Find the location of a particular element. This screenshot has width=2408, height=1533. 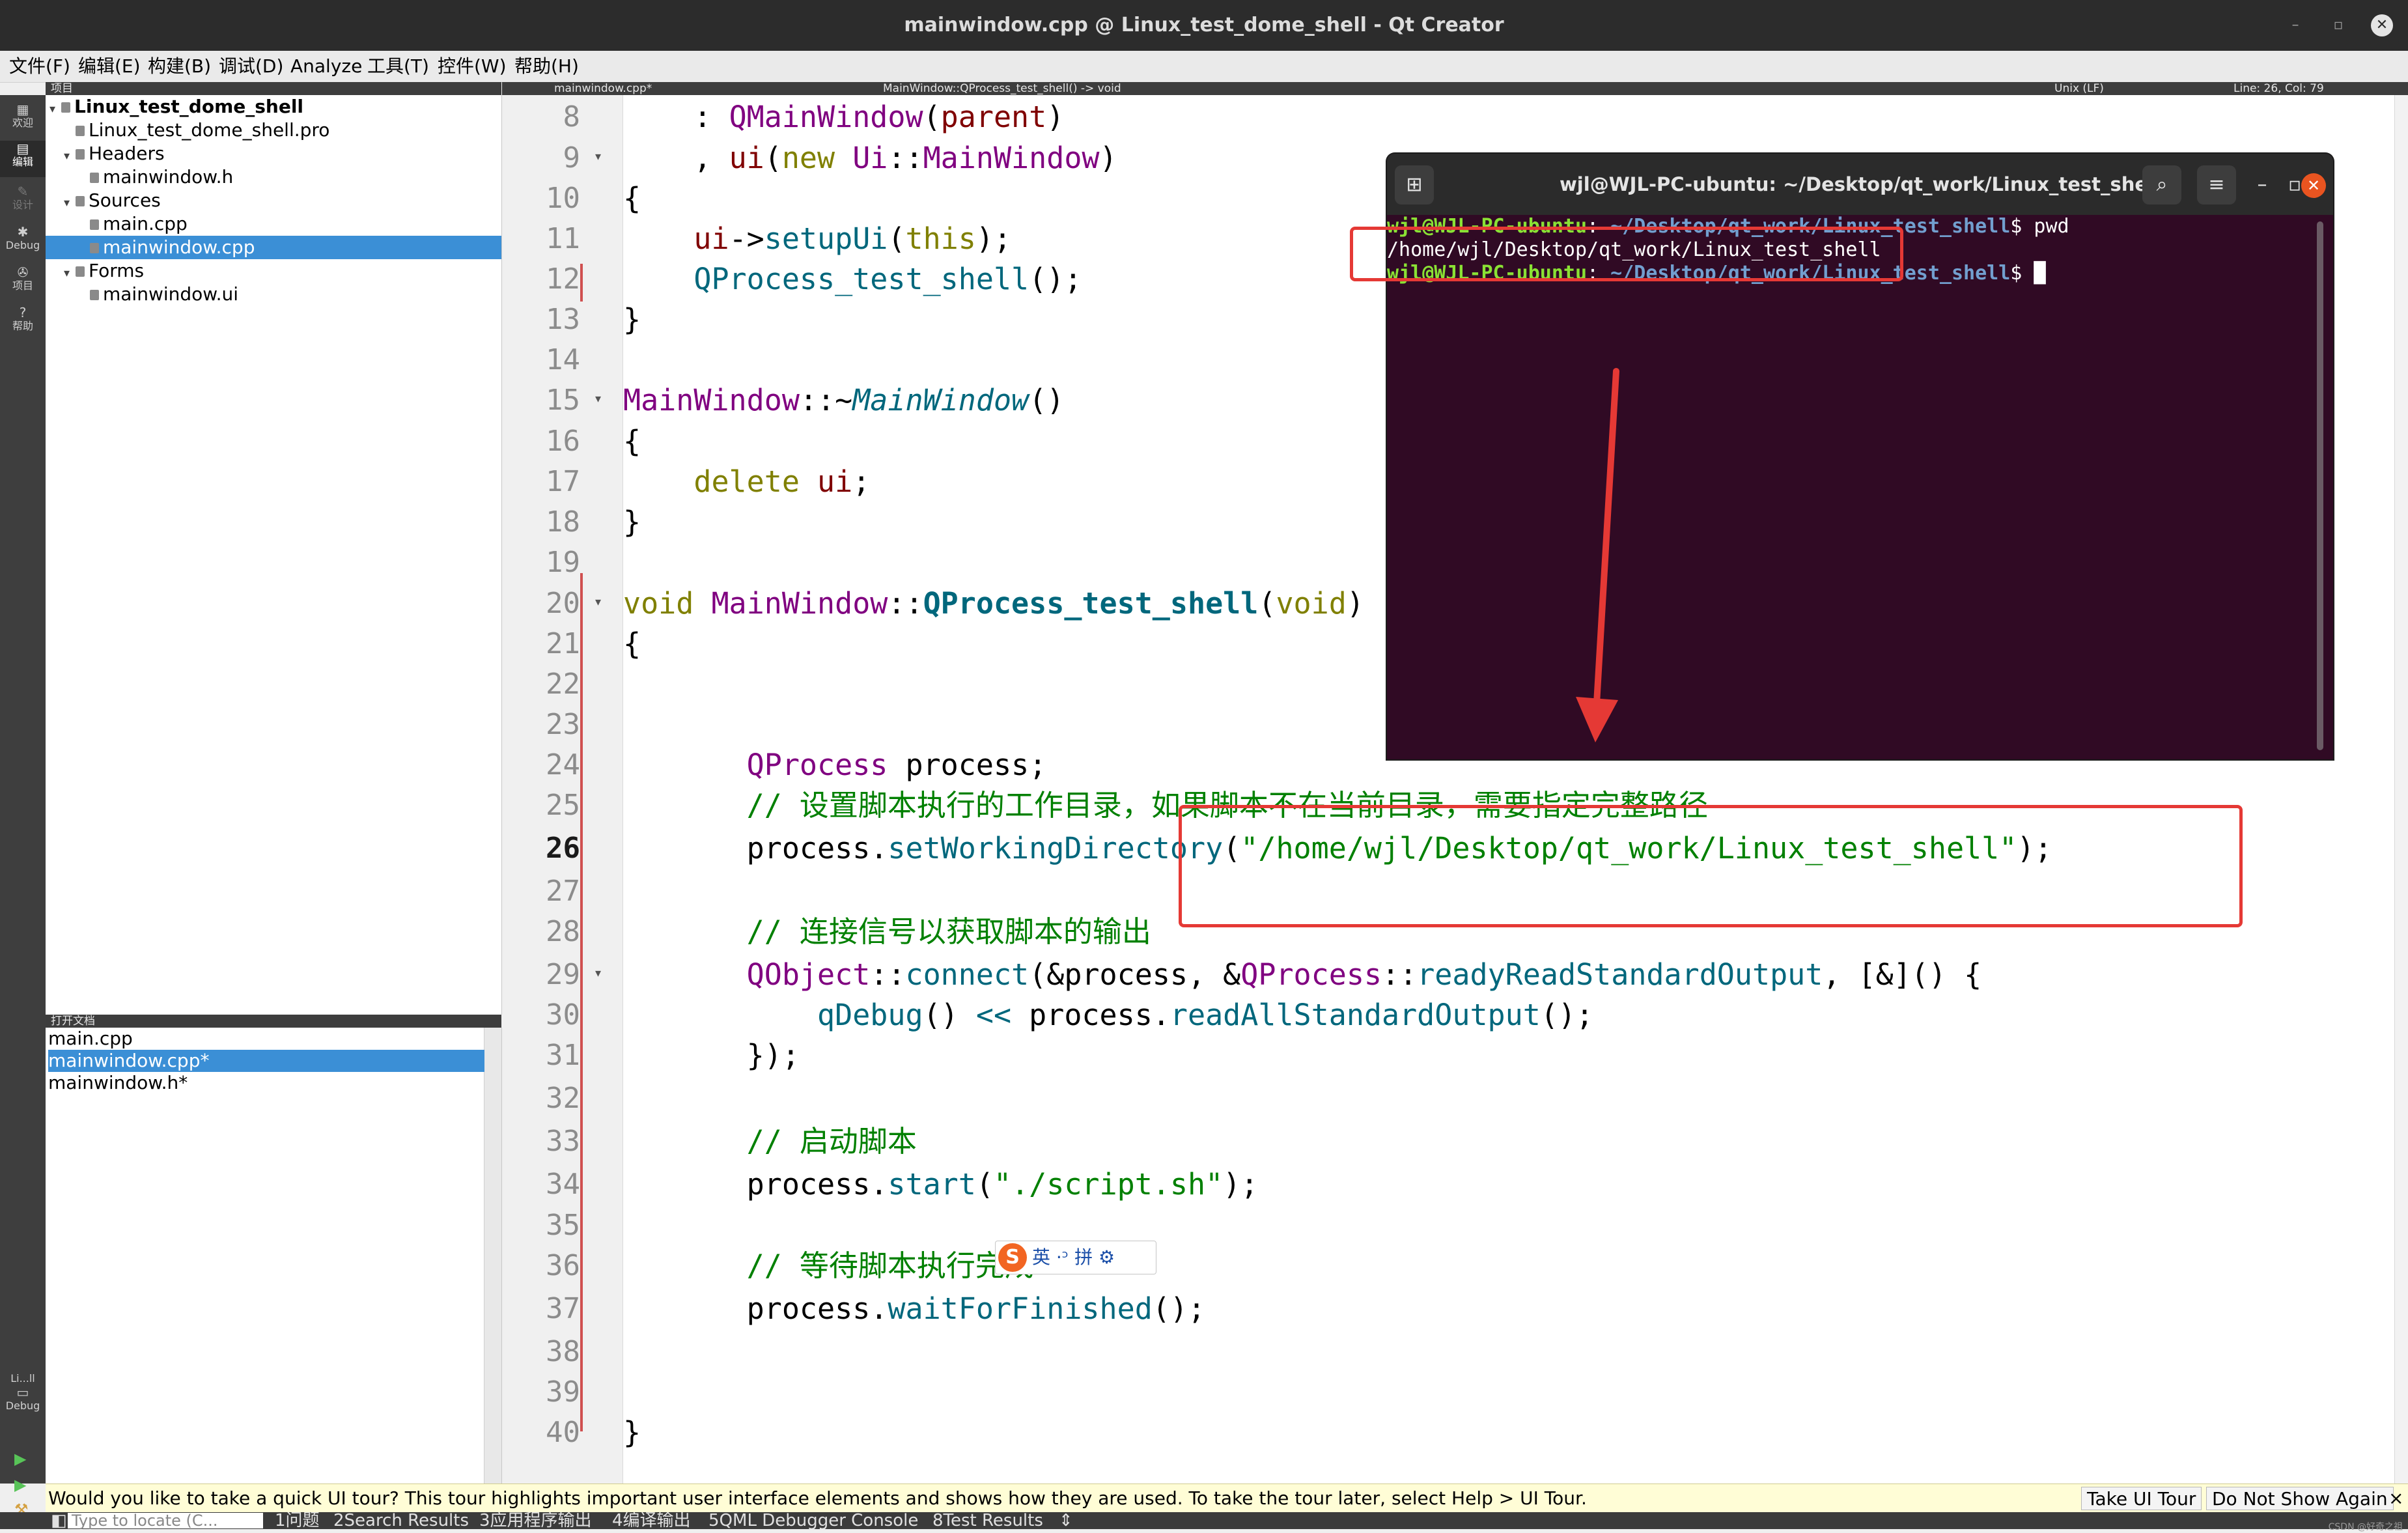

line-number: 17 is located at coordinates (563, 481).